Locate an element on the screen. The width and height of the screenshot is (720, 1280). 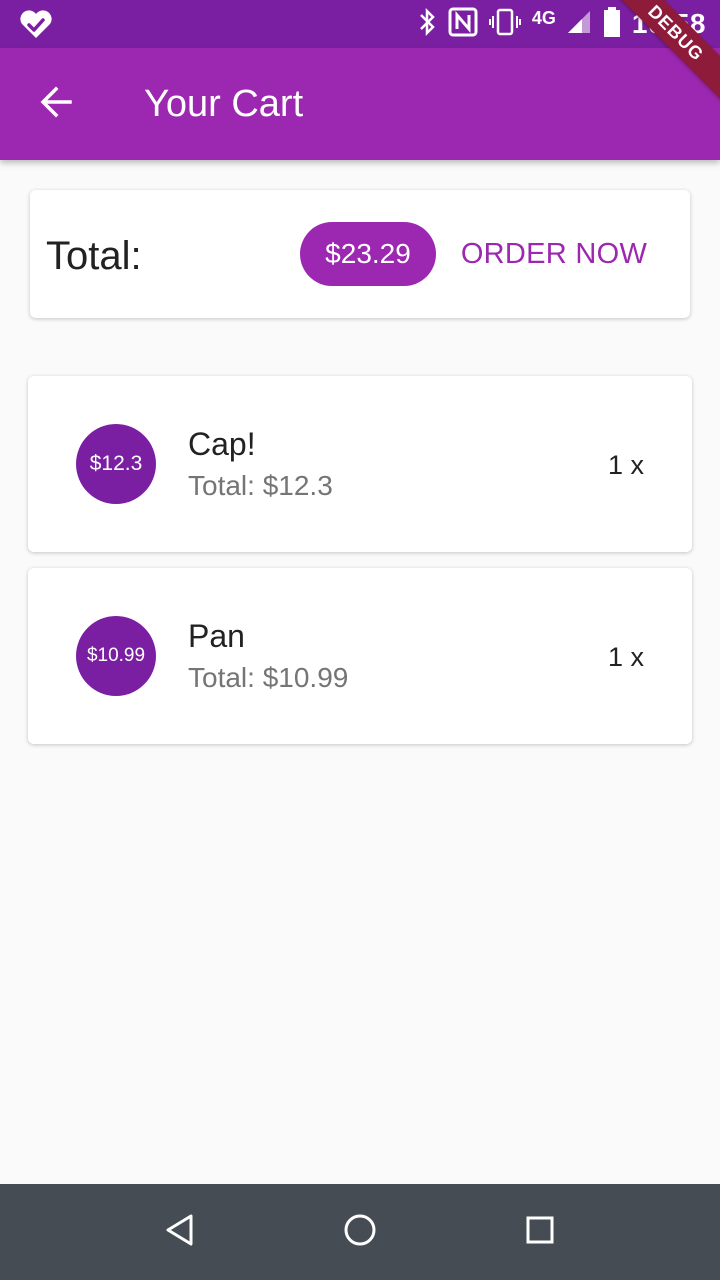
system-nav-bar is located at coordinates (360, 1232).